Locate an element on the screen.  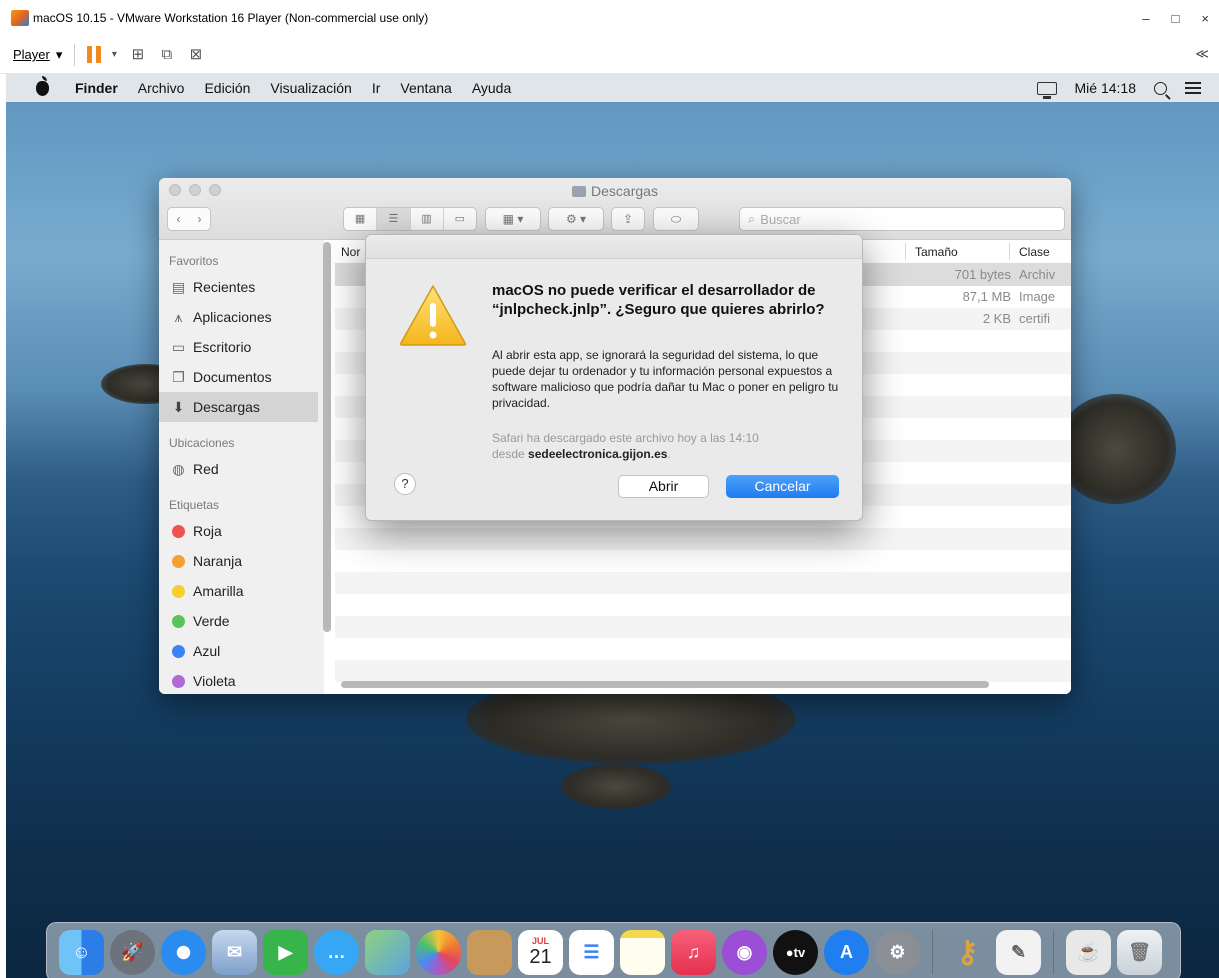
forward-button: › is located at coordinates (199, 219).